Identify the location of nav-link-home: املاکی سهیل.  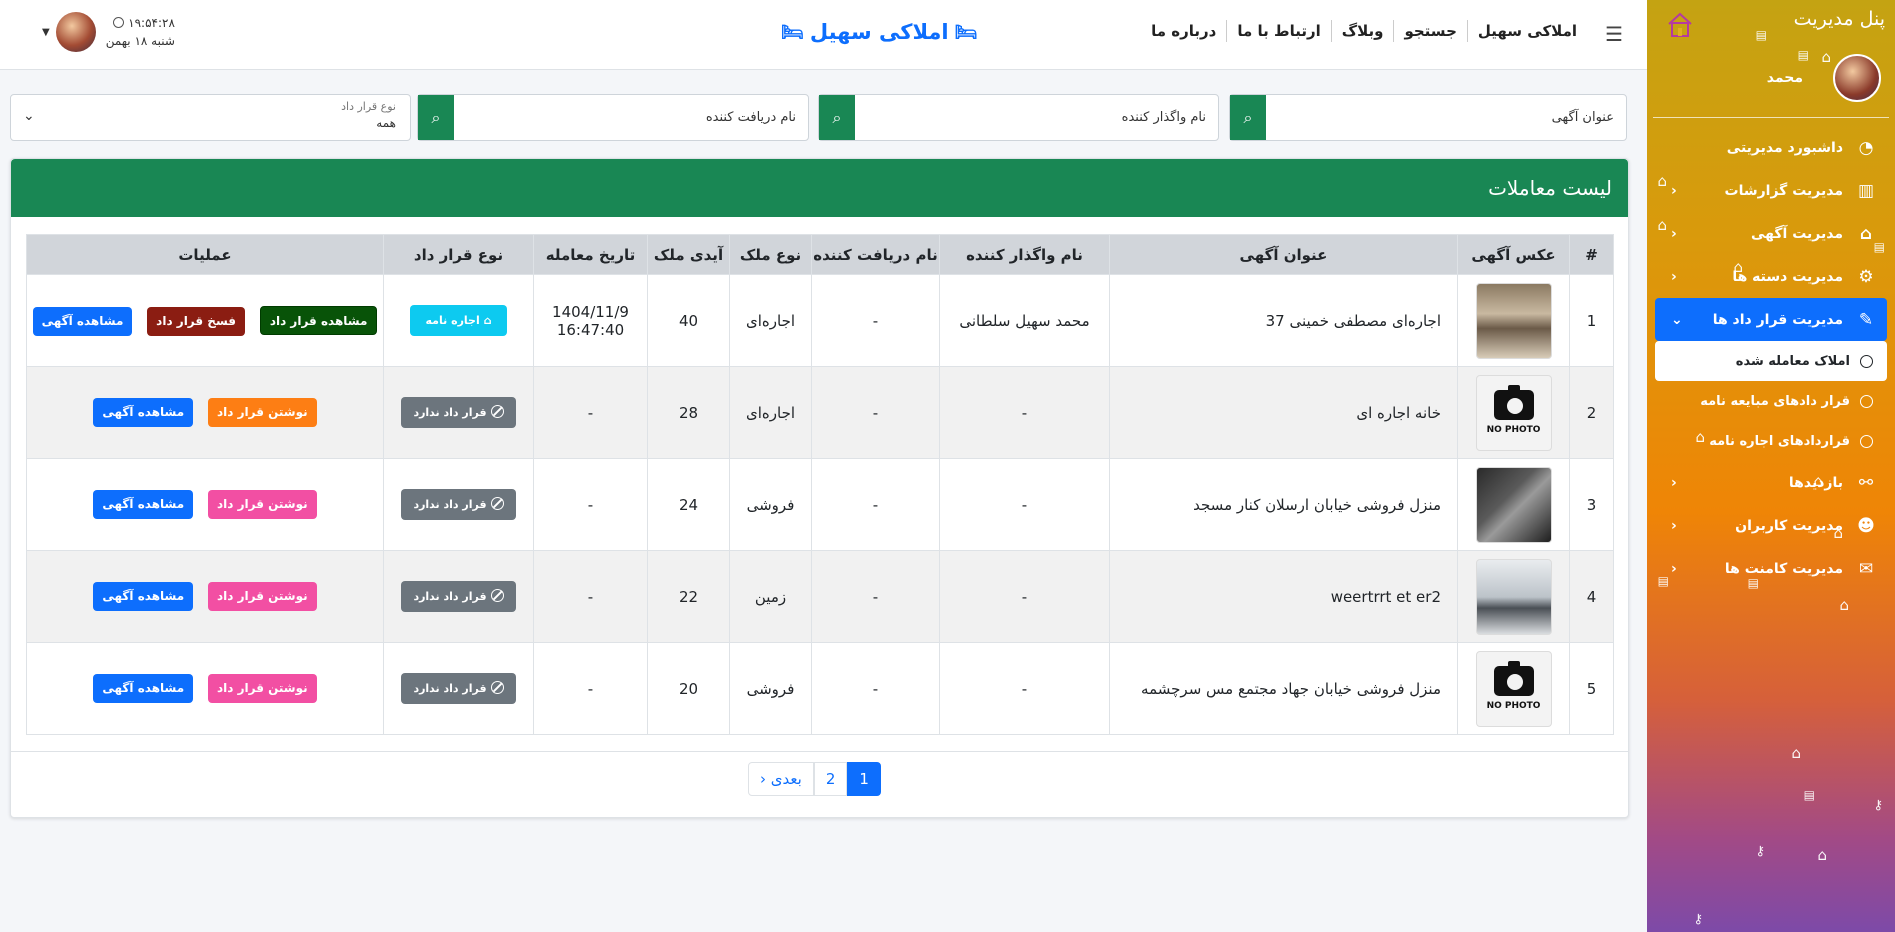
(1526, 31).